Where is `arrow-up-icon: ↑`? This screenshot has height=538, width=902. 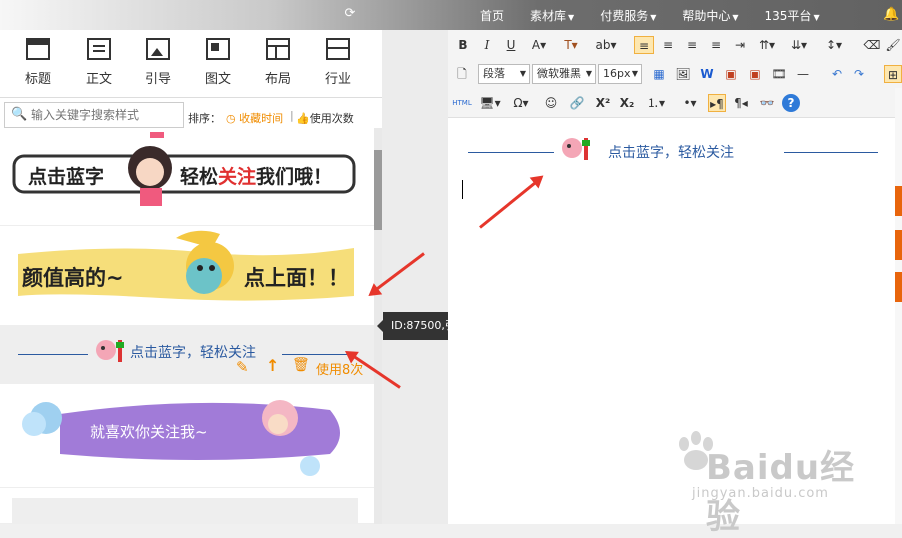 arrow-up-icon: ↑ is located at coordinates (272, 365).